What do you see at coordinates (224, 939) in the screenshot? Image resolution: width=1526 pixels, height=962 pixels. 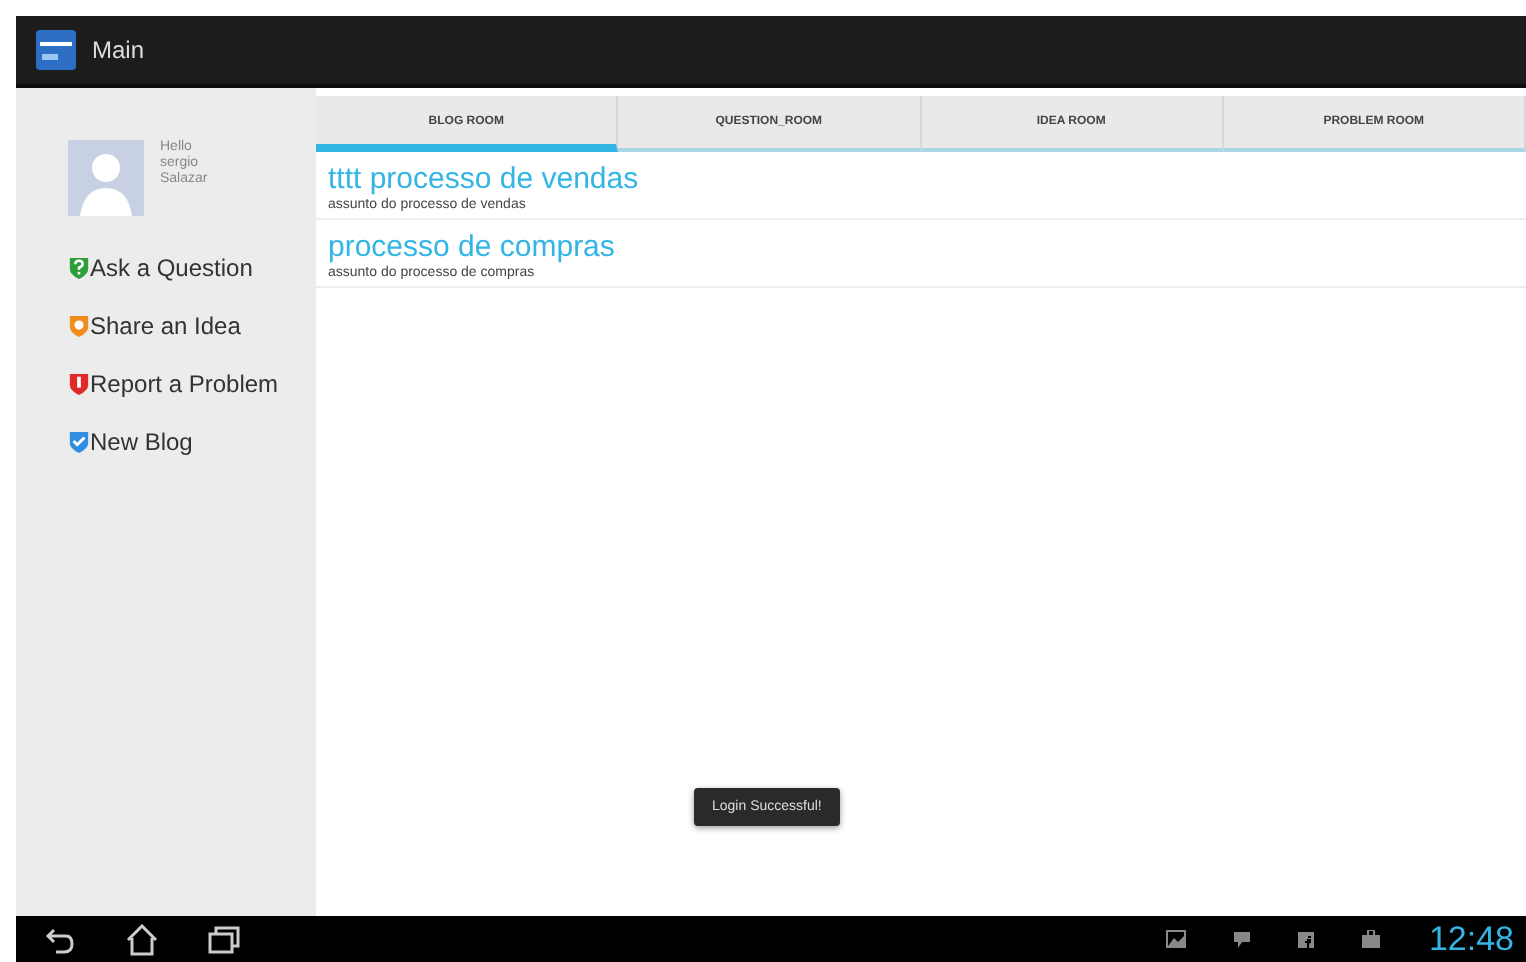 I see `recent-apps-icon` at bounding box center [224, 939].